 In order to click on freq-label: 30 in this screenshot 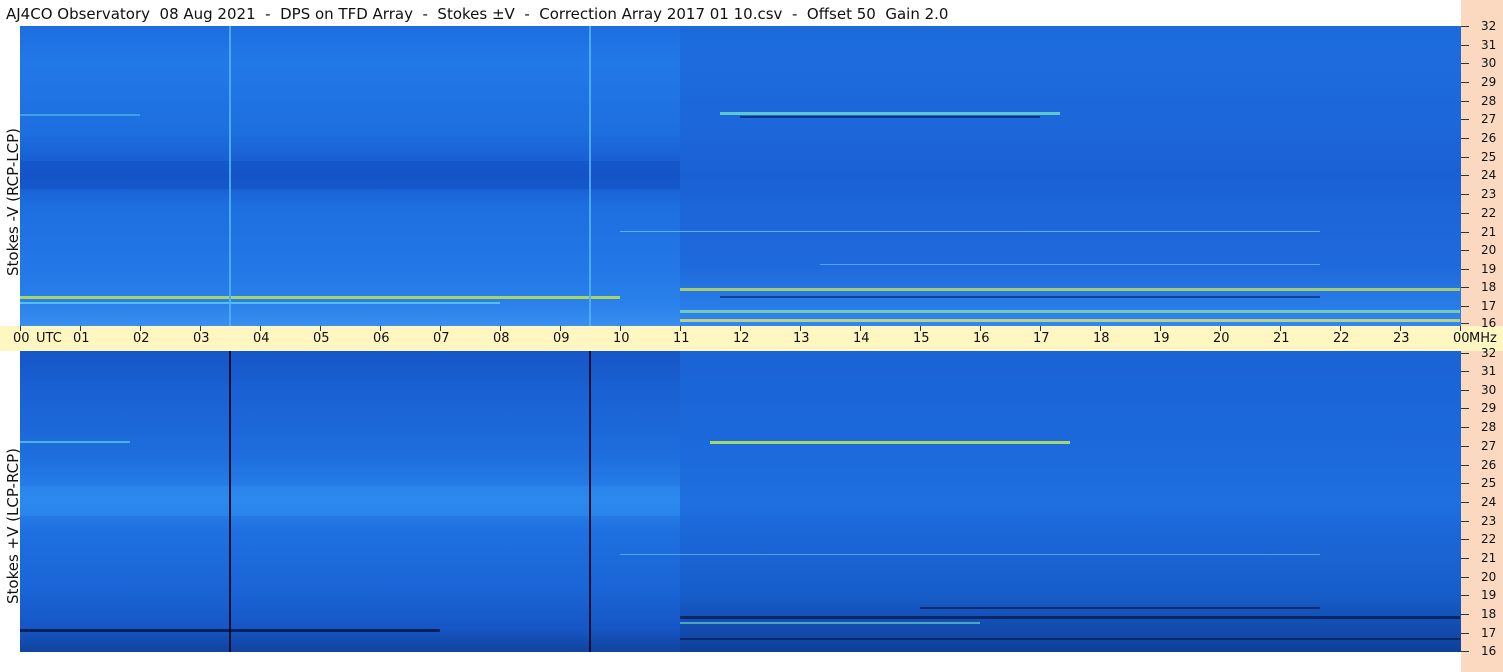, I will do `click(1489, 63)`.